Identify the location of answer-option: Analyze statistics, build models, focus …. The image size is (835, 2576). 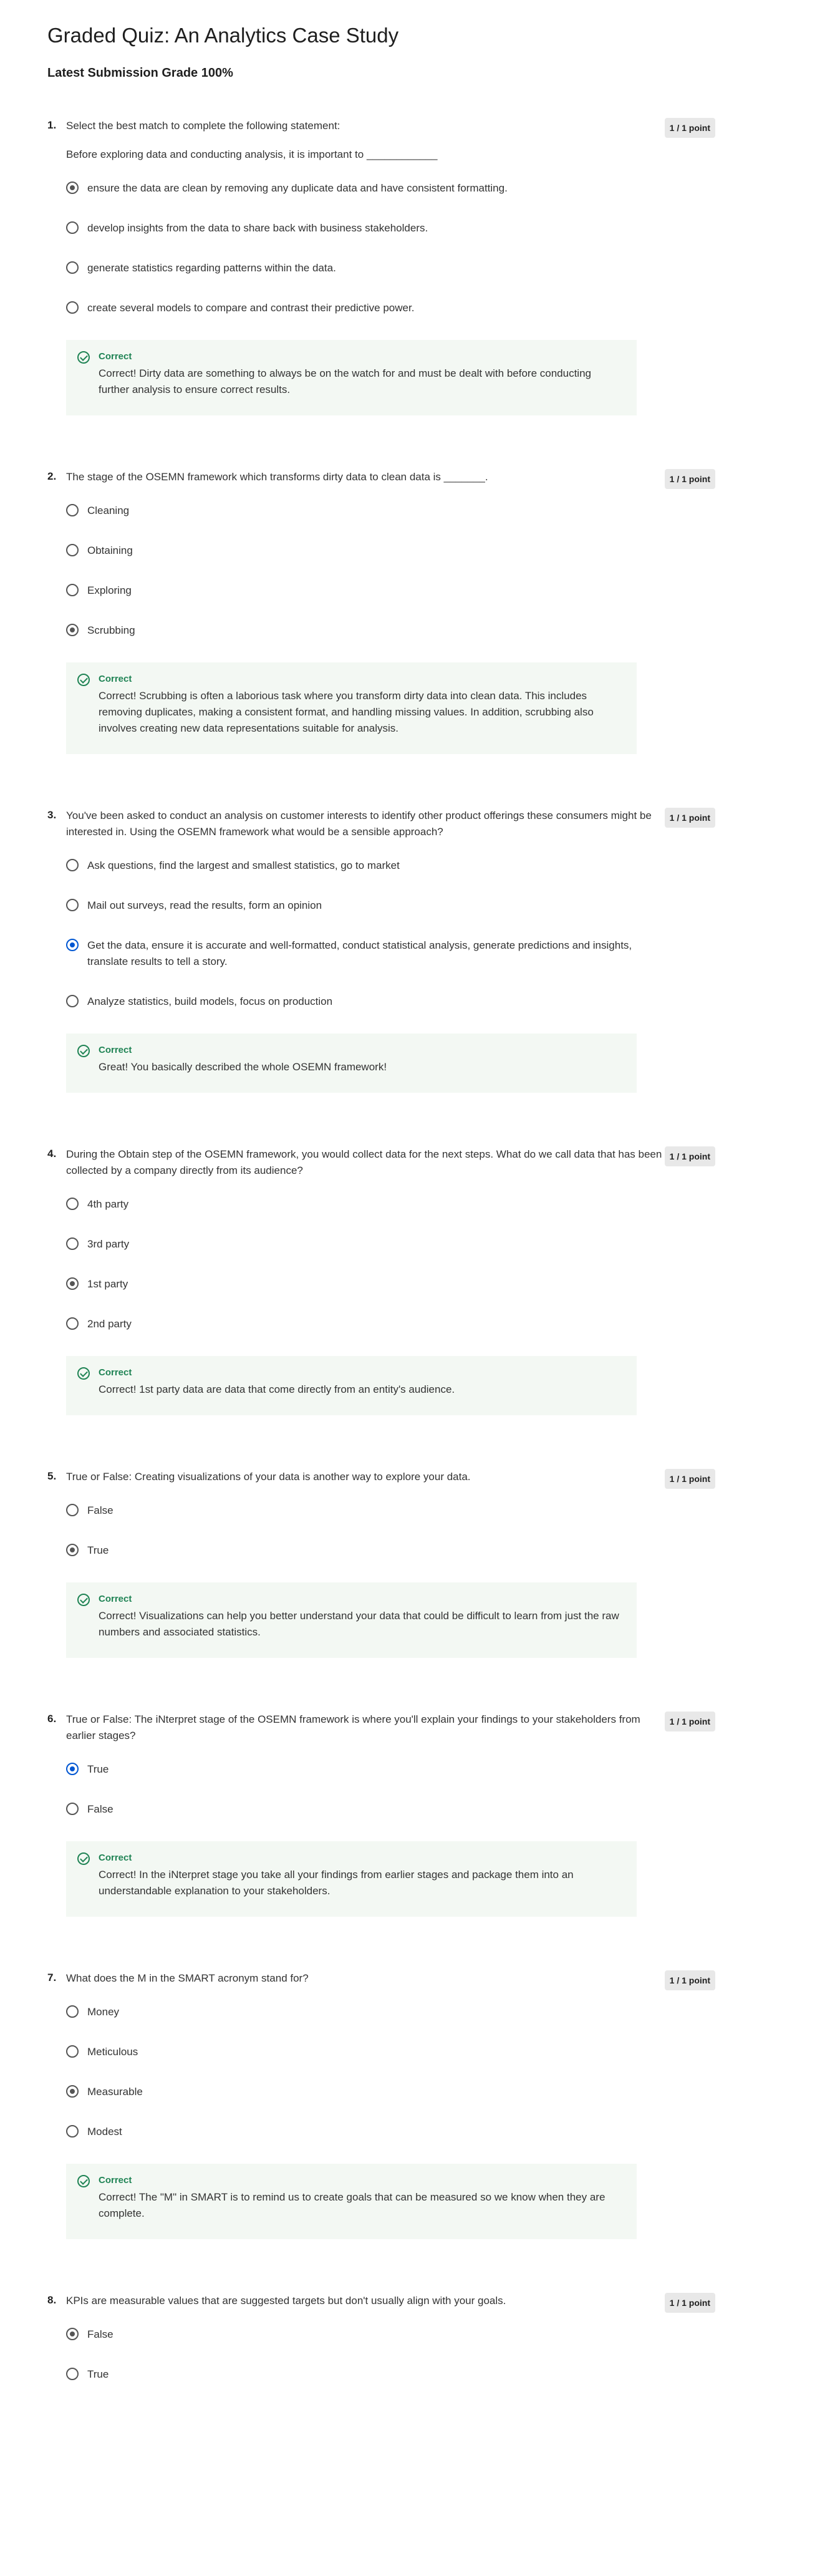
(356, 1002).